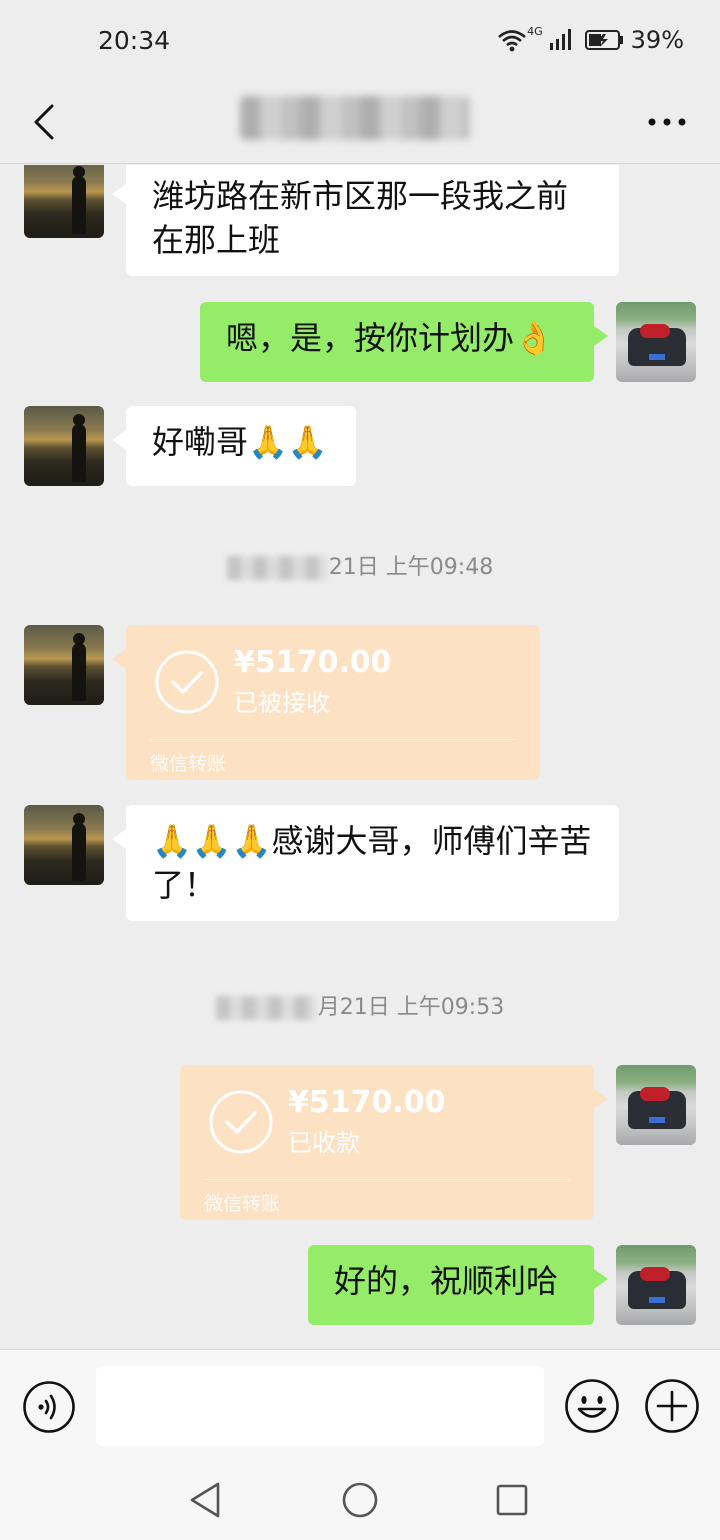 The width and height of the screenshot is (720, 1540). Describe the element at coordinates (560, 39) in the screenshot. I see `signal-icon` at that location.